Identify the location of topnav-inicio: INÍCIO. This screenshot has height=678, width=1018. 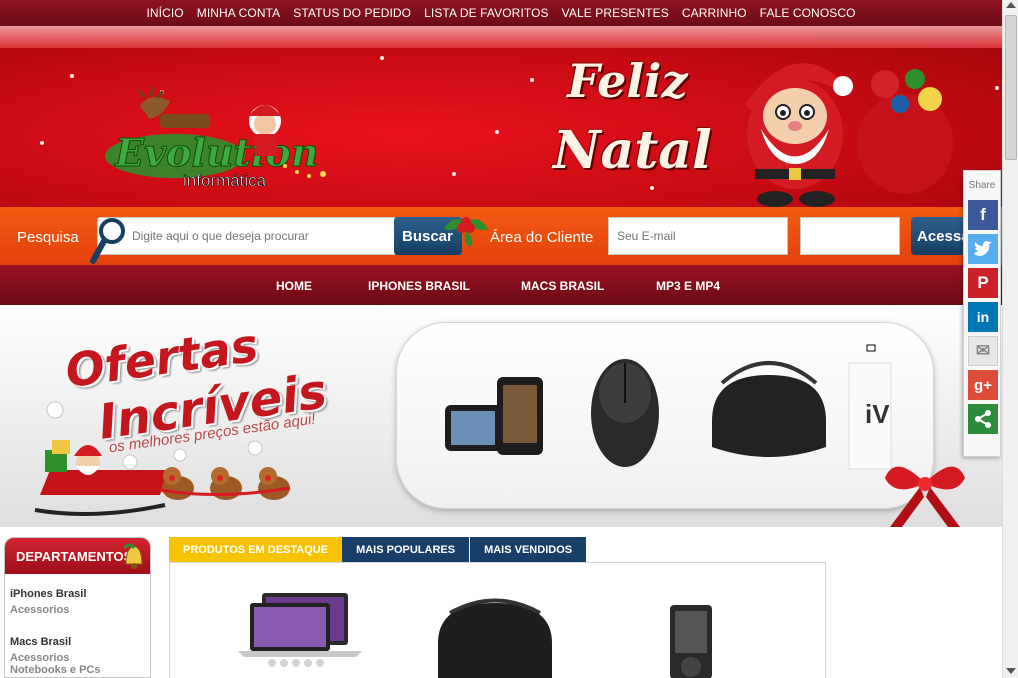
(164, 13).